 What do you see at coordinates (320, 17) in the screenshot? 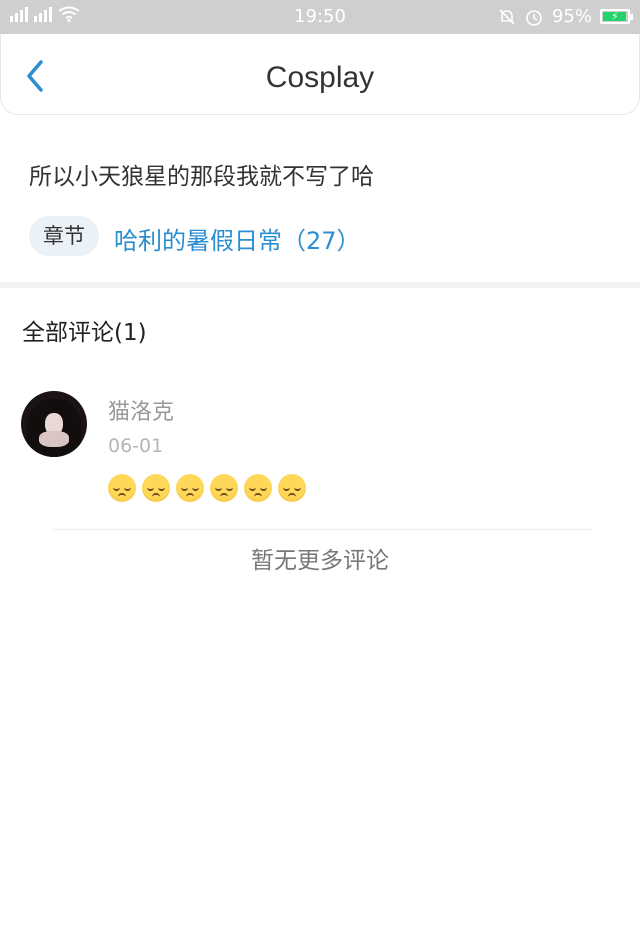
I see `status-bar: 19:50 95% ⚡` at bounding box center [320, 17].